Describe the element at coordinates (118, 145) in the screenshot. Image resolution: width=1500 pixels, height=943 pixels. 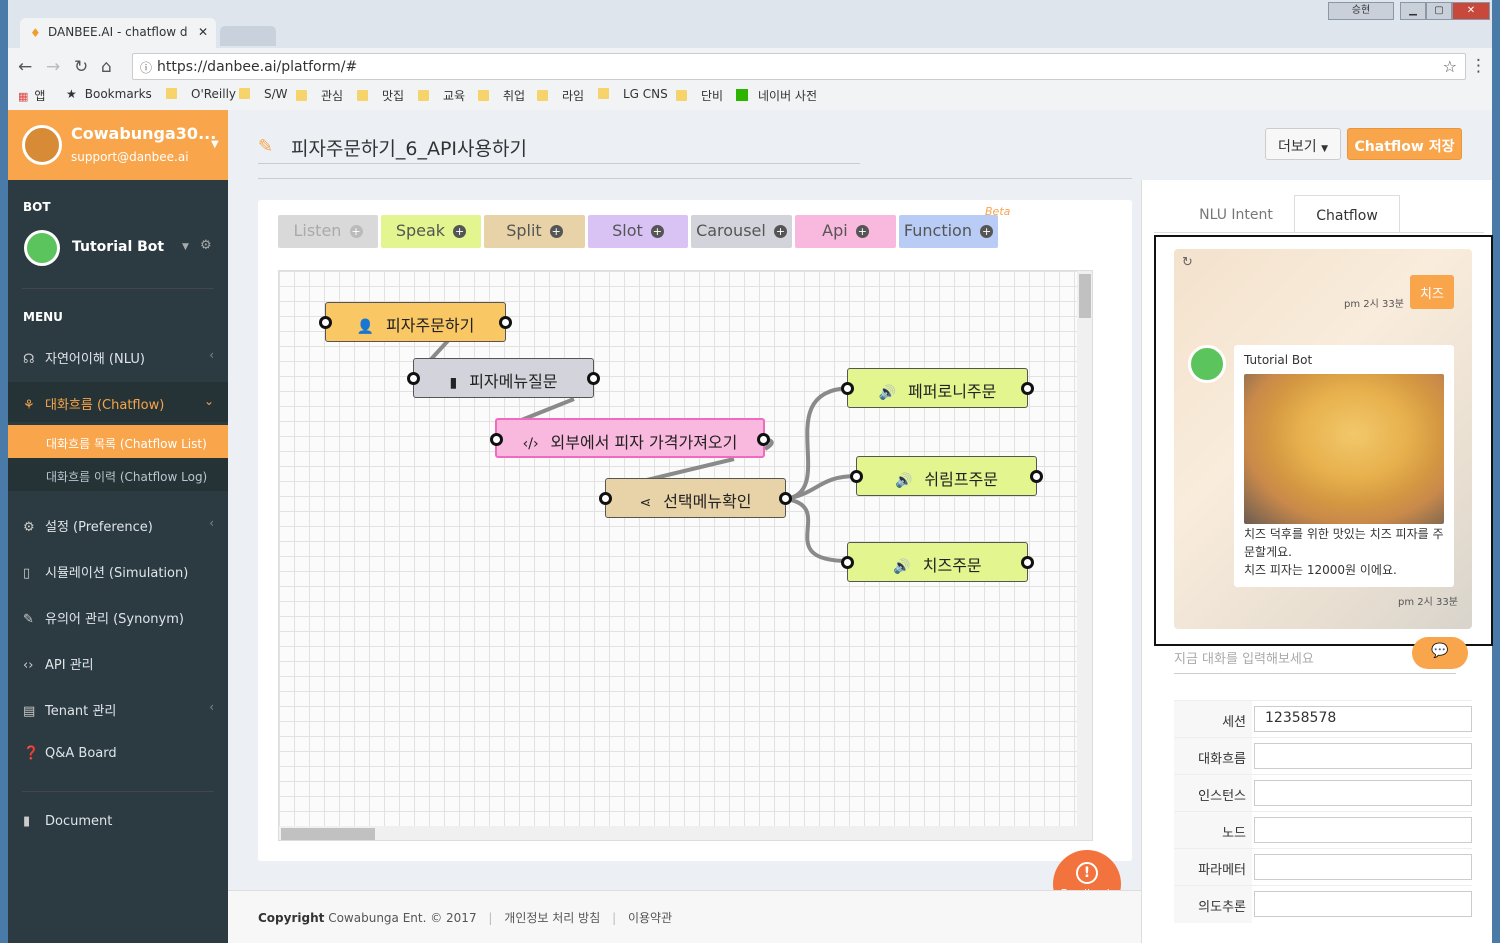
I see `profile-panel: Cowabunga30... support@danbee.ai ▼` at that location.